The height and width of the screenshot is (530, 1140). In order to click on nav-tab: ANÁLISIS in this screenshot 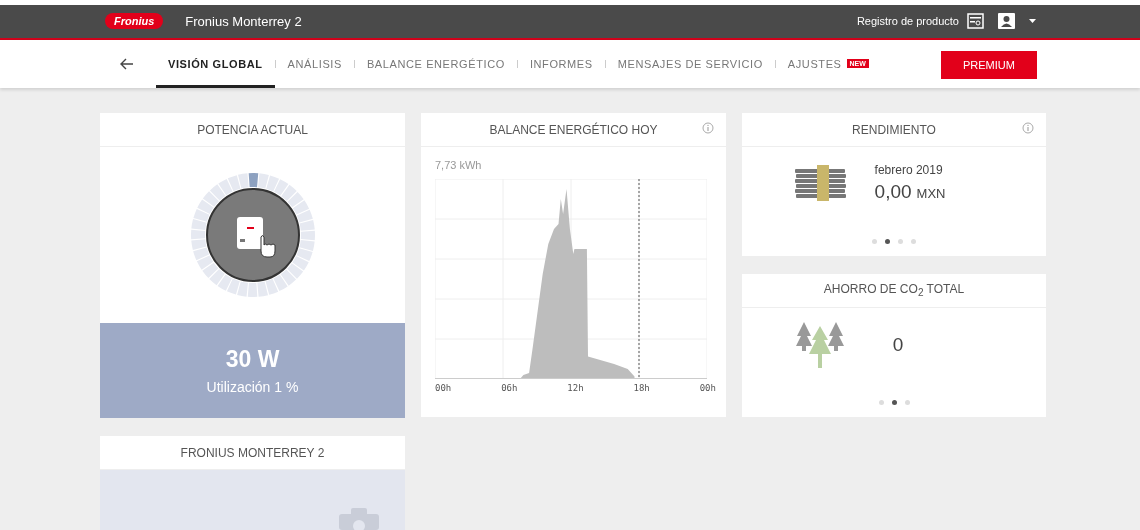, I will do `click(314, 63)`.